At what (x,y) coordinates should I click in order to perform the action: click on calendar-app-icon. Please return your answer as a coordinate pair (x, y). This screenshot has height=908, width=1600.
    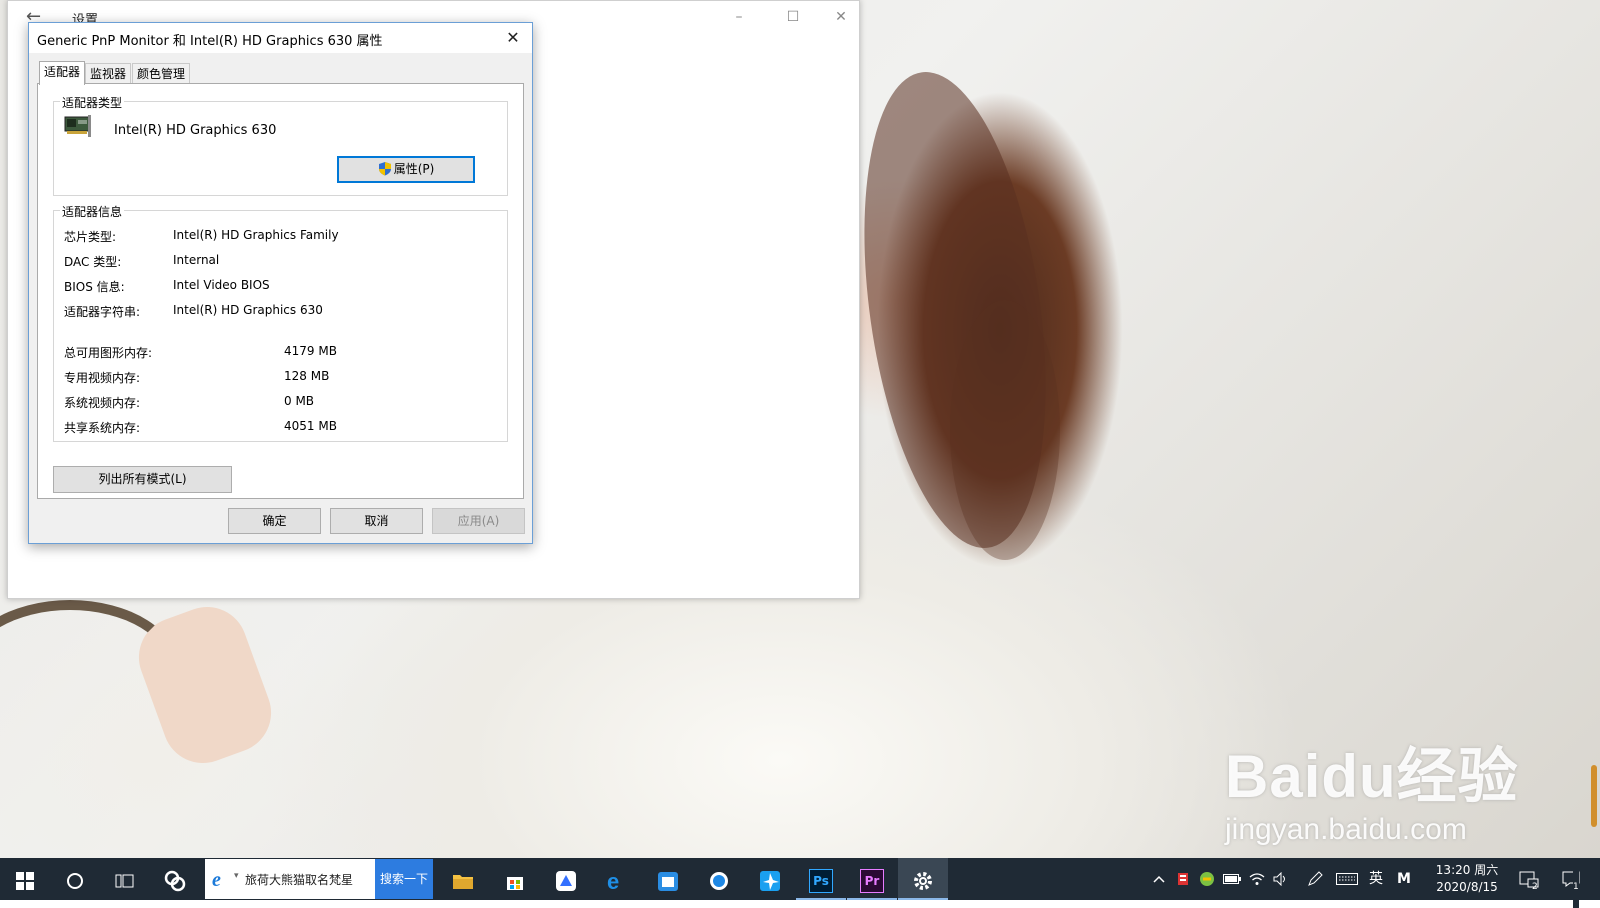
    Looking at the image, I should click on (668, 879).